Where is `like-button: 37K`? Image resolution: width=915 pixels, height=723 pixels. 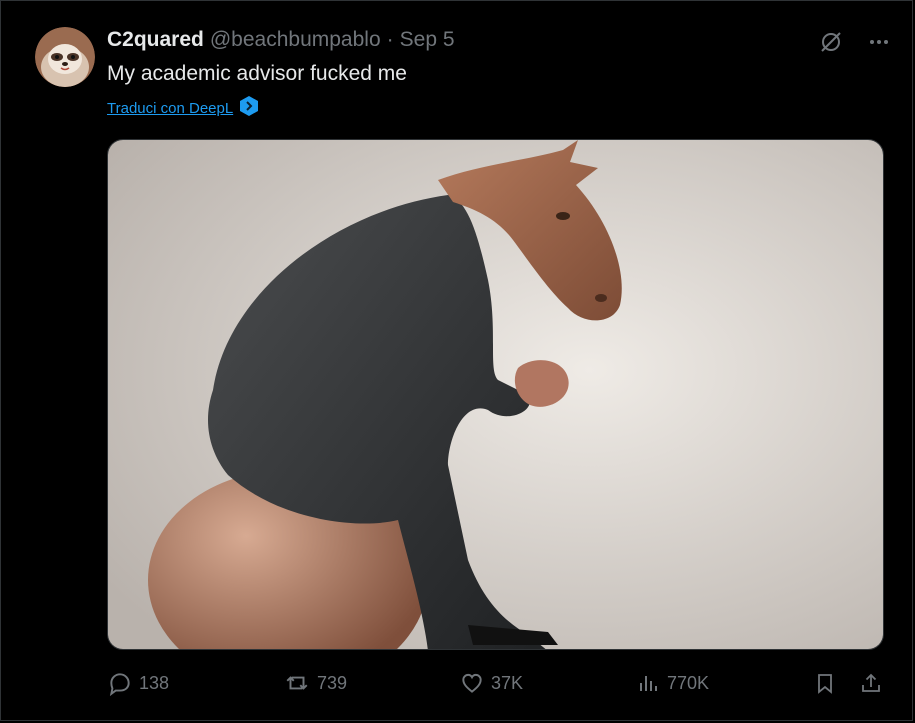 like-button: 37K is located at coordinates (491, 683).